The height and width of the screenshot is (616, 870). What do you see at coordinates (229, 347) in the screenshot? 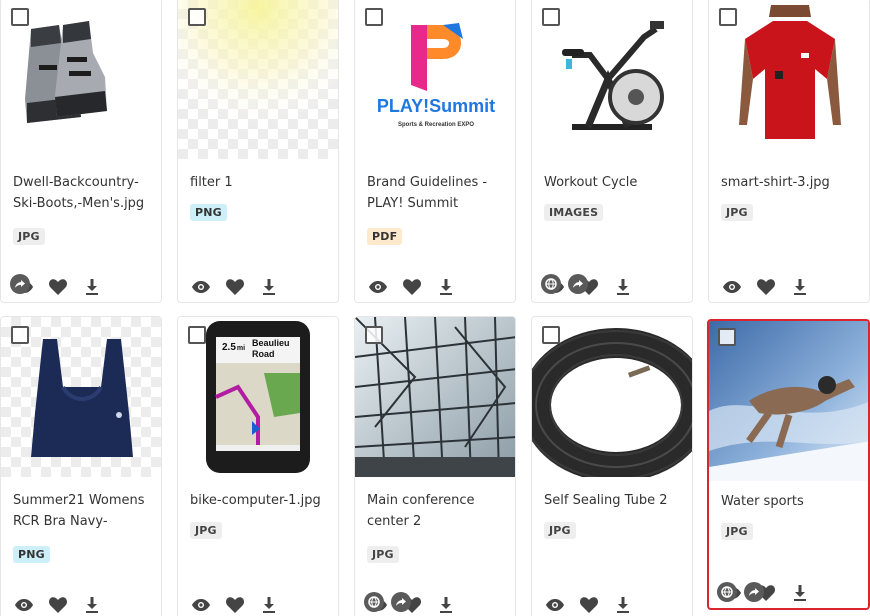
I see `screen-distance: 2.5` at bounding box center [229, 347].